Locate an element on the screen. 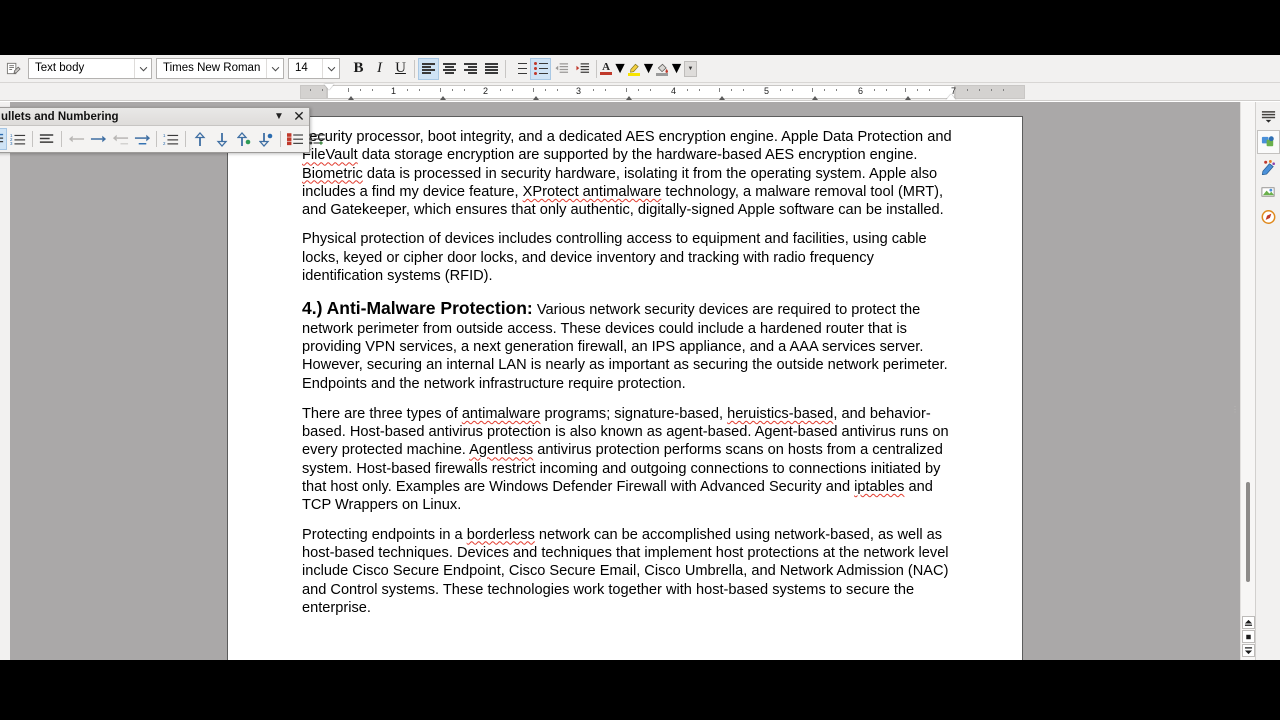  styles-icon is located at coordinates (1268, 167).